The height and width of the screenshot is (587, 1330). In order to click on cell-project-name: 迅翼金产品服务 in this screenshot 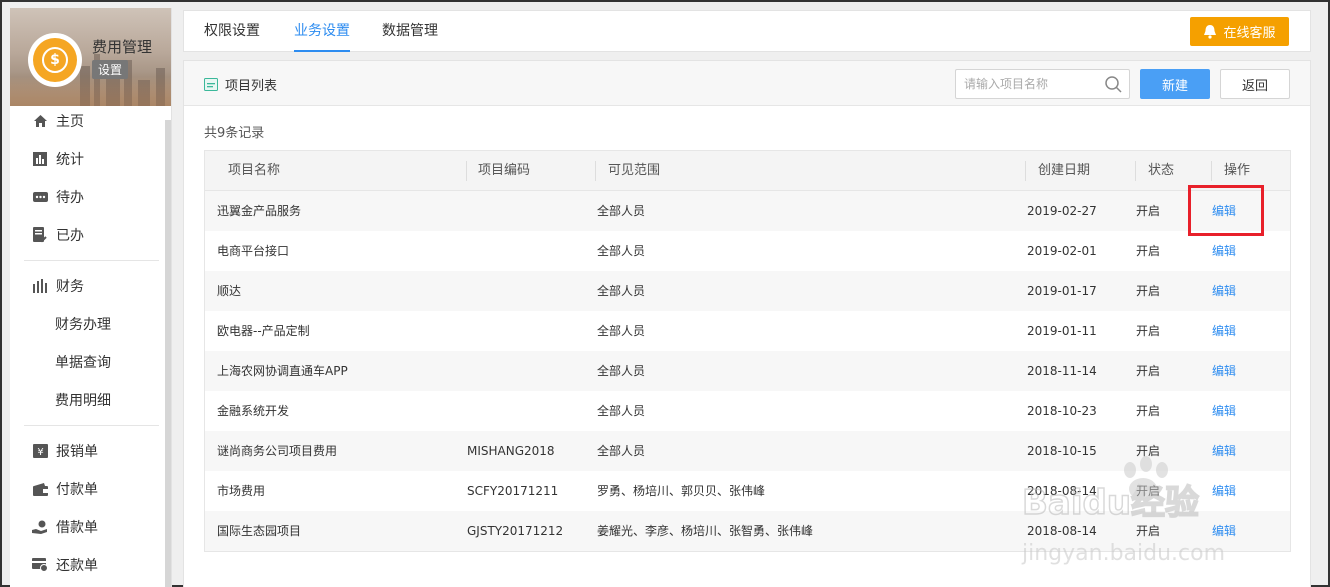, I will do `click(259, 211)`.